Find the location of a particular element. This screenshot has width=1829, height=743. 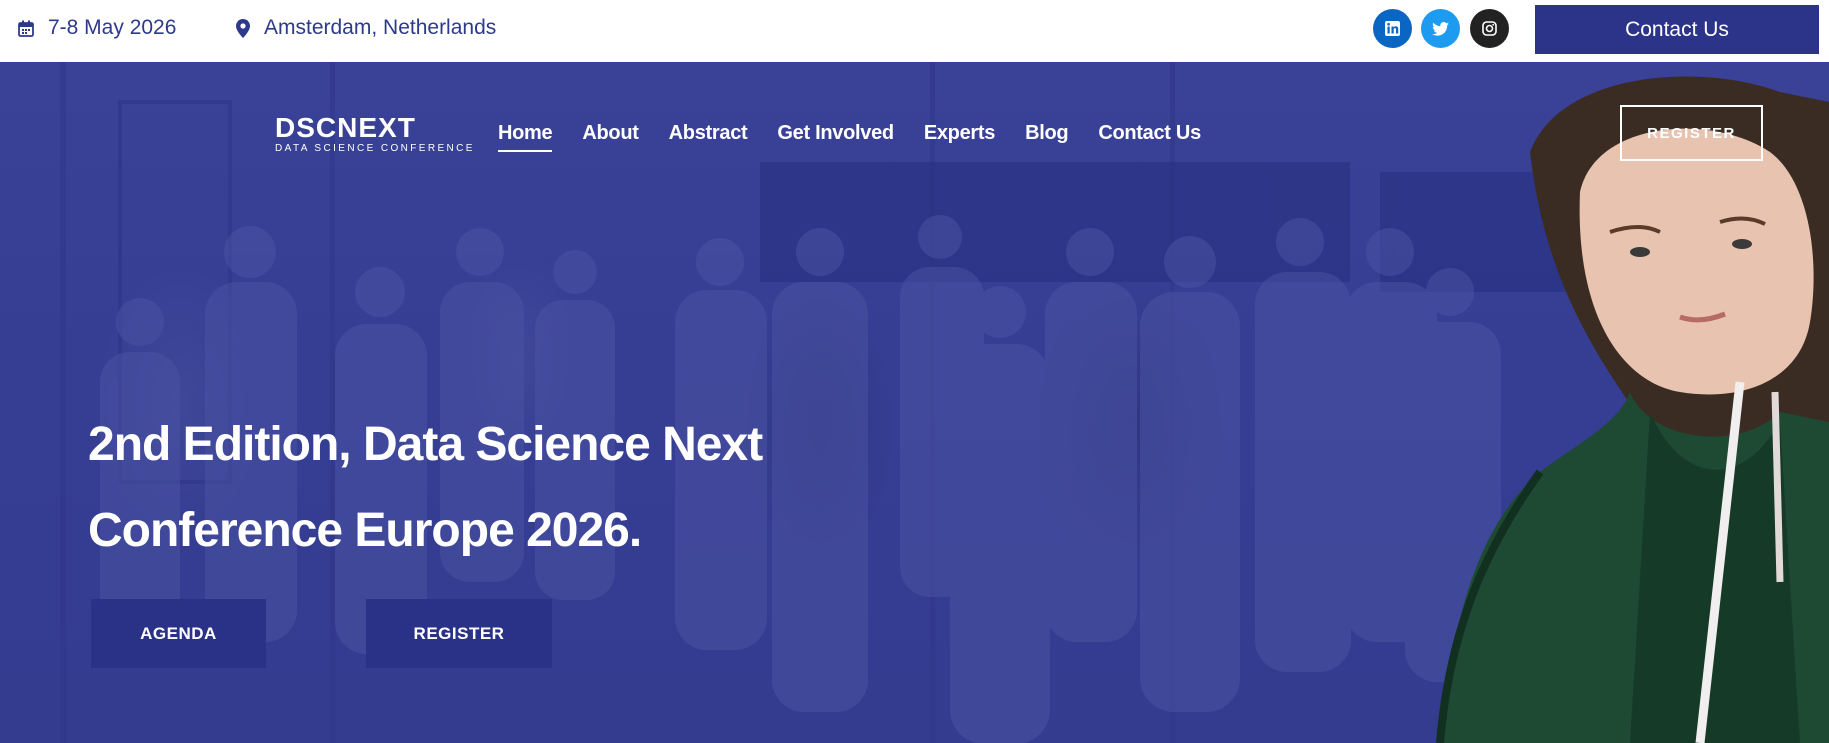

nav-home: Home is located at coordinates (525, 136).